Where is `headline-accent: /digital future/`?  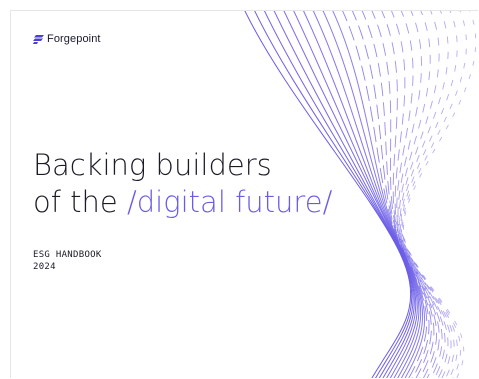
headline-accent: /digital future/ is located at coordinates (229, 202).